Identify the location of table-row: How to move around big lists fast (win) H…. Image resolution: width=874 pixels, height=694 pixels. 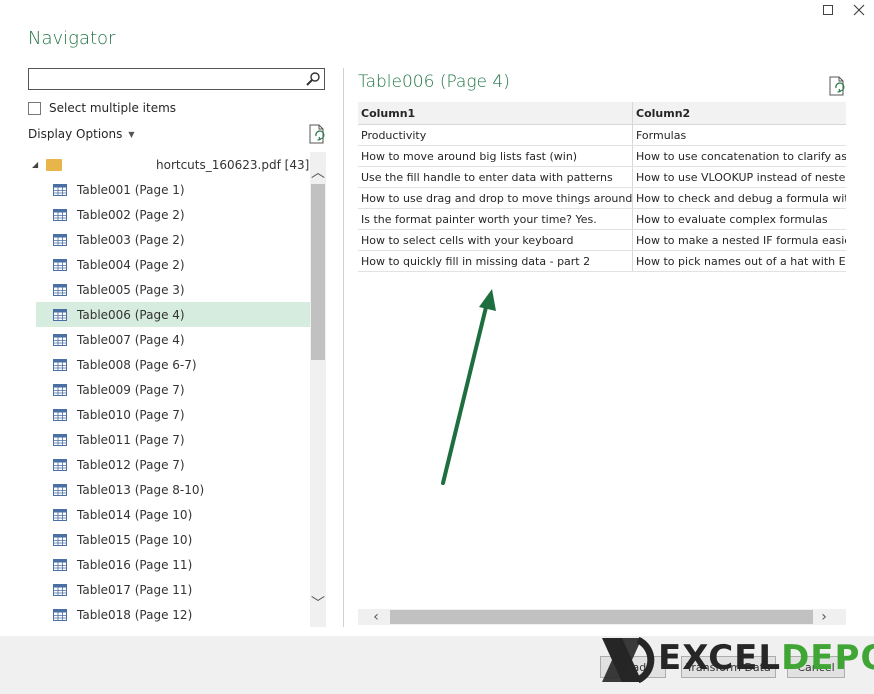
(602, 156).